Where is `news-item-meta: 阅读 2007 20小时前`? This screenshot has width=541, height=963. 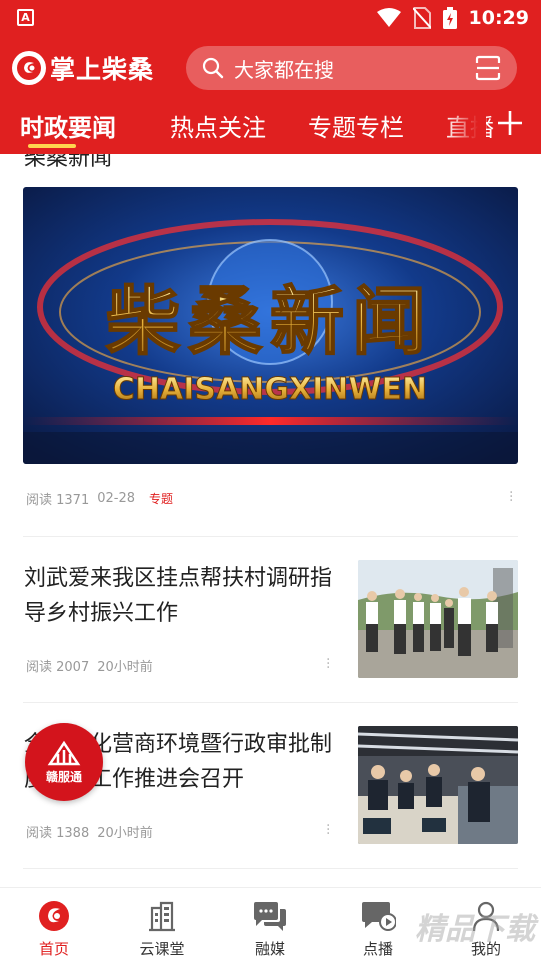
news-item-meta: 阅读 2007 20小时前 is located at coordinates (89, 665).